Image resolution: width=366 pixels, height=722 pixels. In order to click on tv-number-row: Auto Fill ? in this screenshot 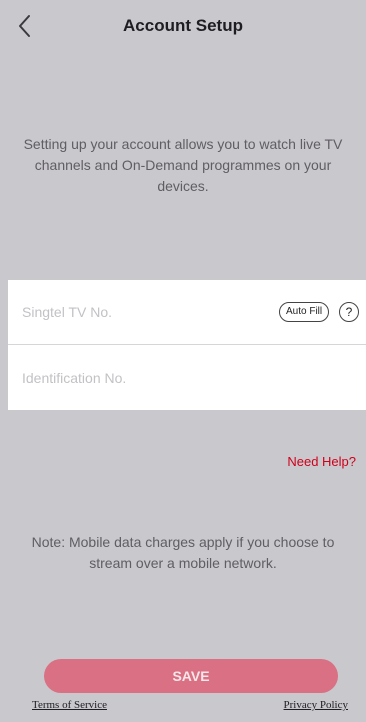, I will do `click(187, 312)`.